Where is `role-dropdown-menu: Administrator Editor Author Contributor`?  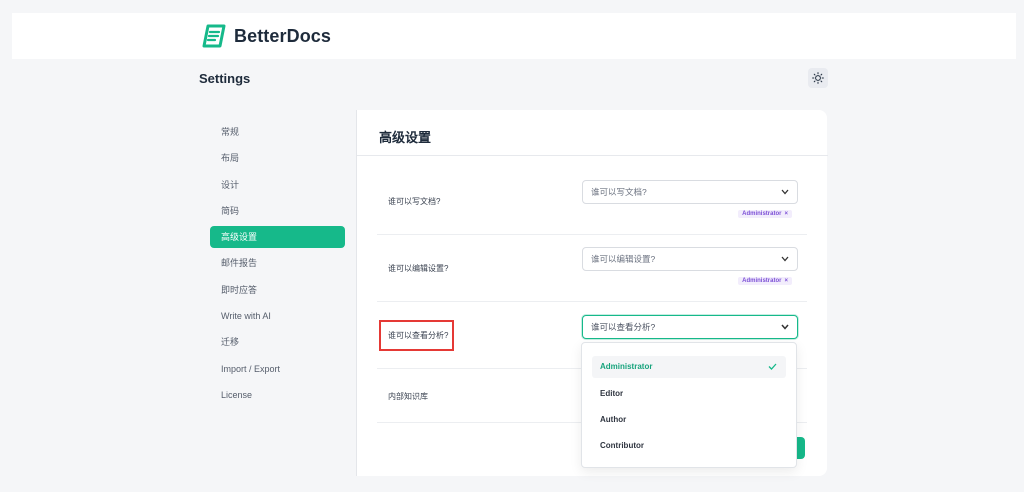
role-dropdown-menu: Administrator Editor Author Contributor is located at coordinates (689, 405).